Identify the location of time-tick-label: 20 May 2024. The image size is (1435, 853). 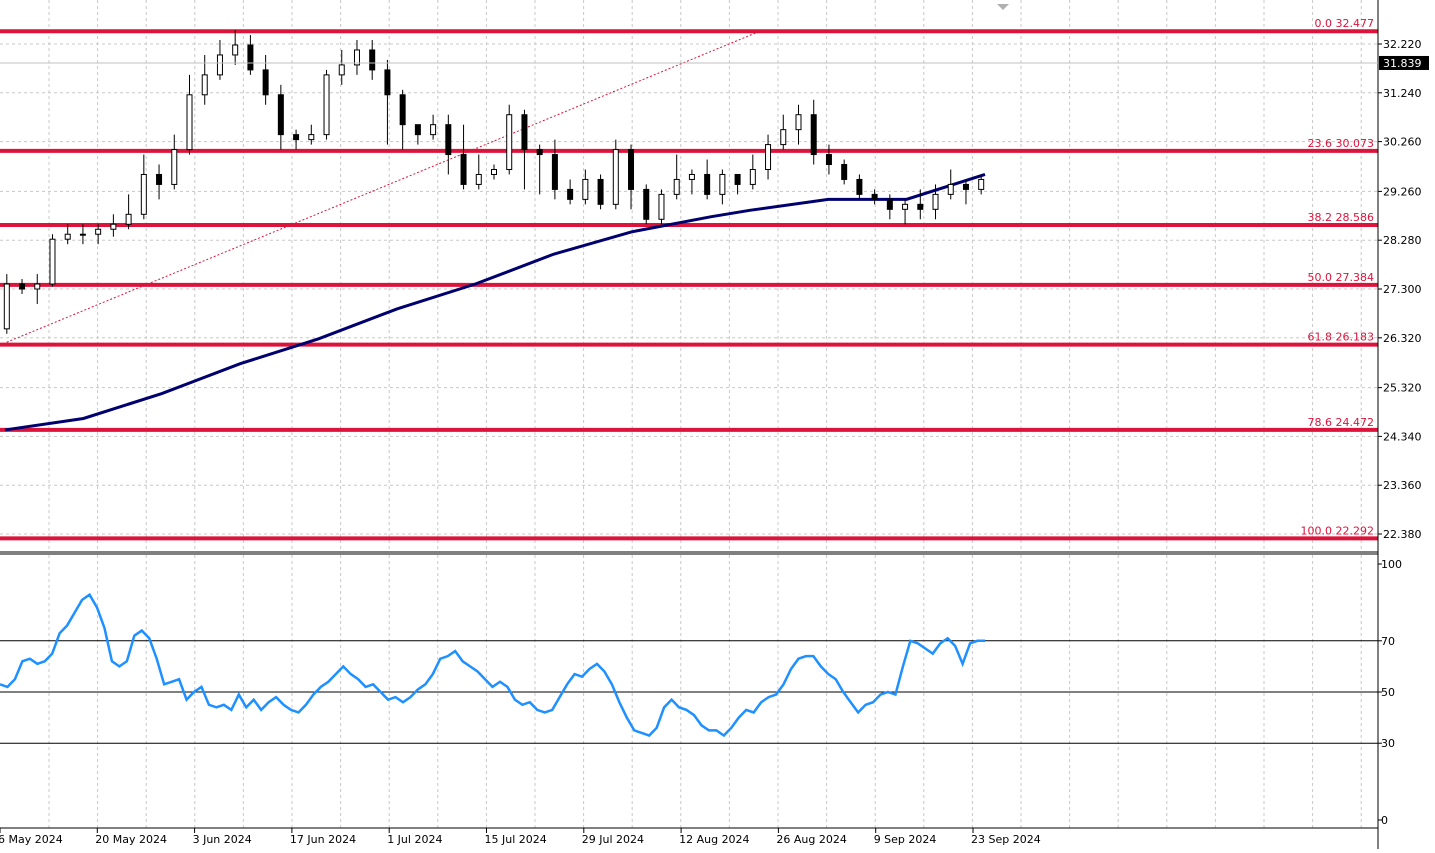
(131, 839).